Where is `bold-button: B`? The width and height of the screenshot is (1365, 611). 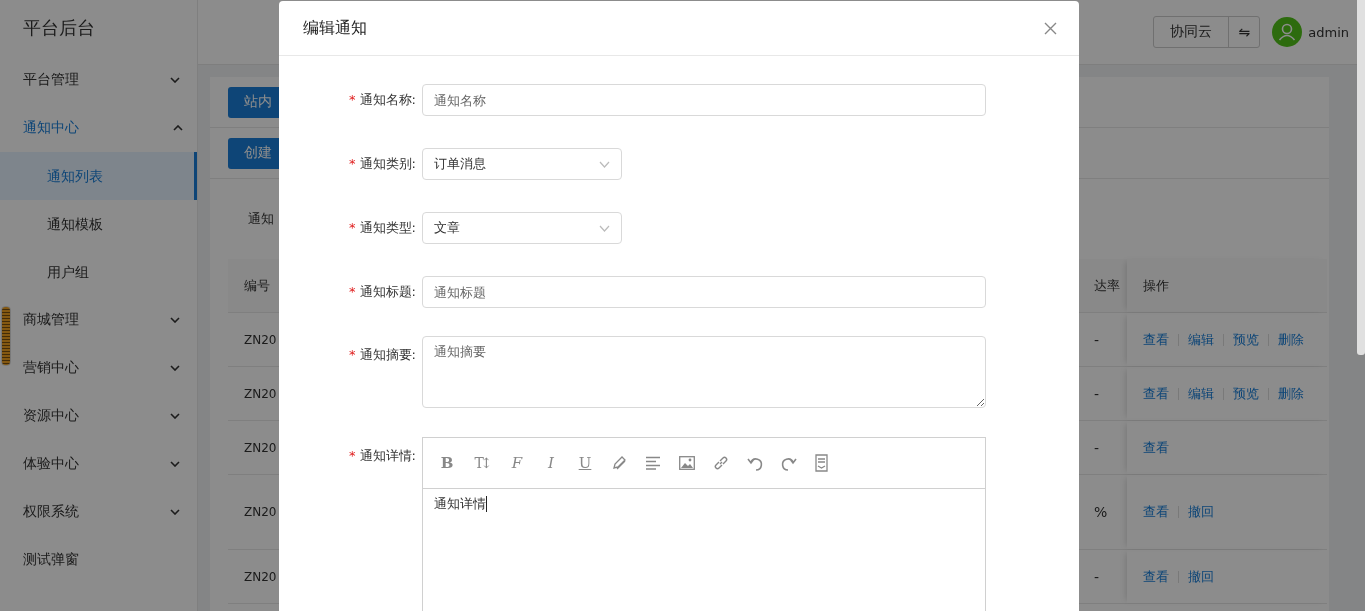 bold-button: B is located at coordinates (447, 463).